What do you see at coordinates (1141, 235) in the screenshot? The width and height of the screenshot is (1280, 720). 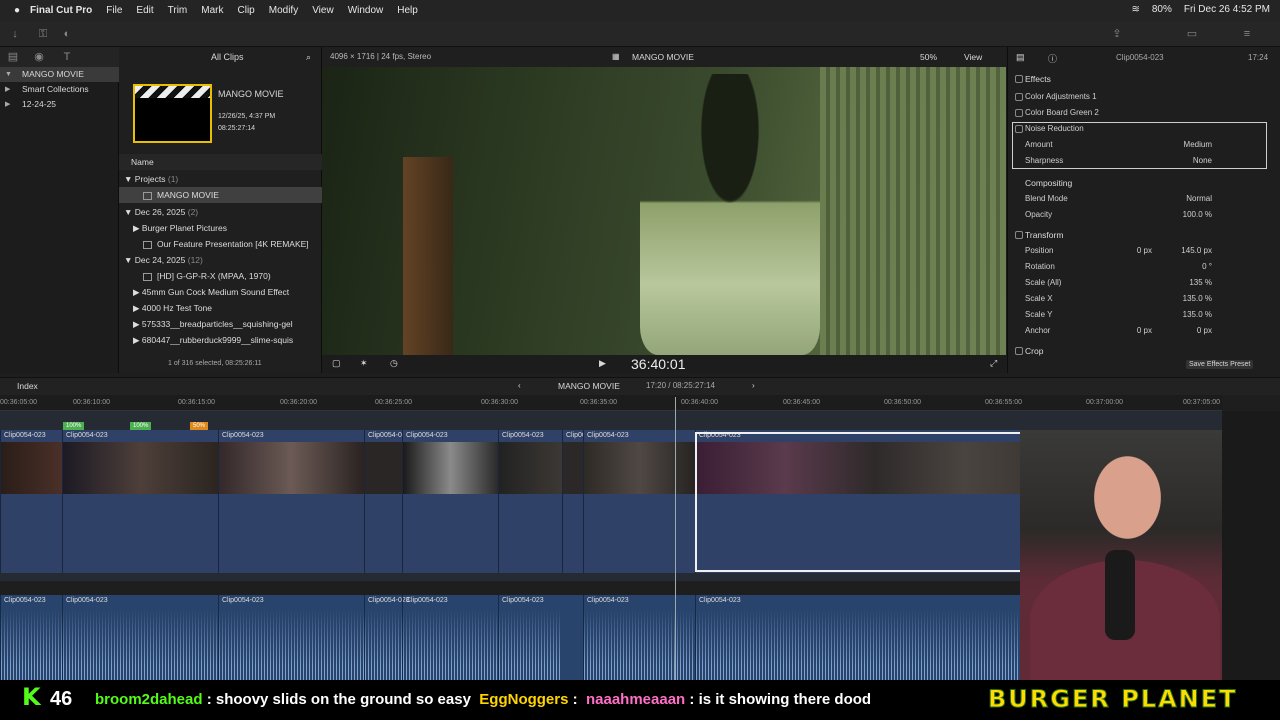 I see `transform-section: Transform` at bounding box center [1141, 235].